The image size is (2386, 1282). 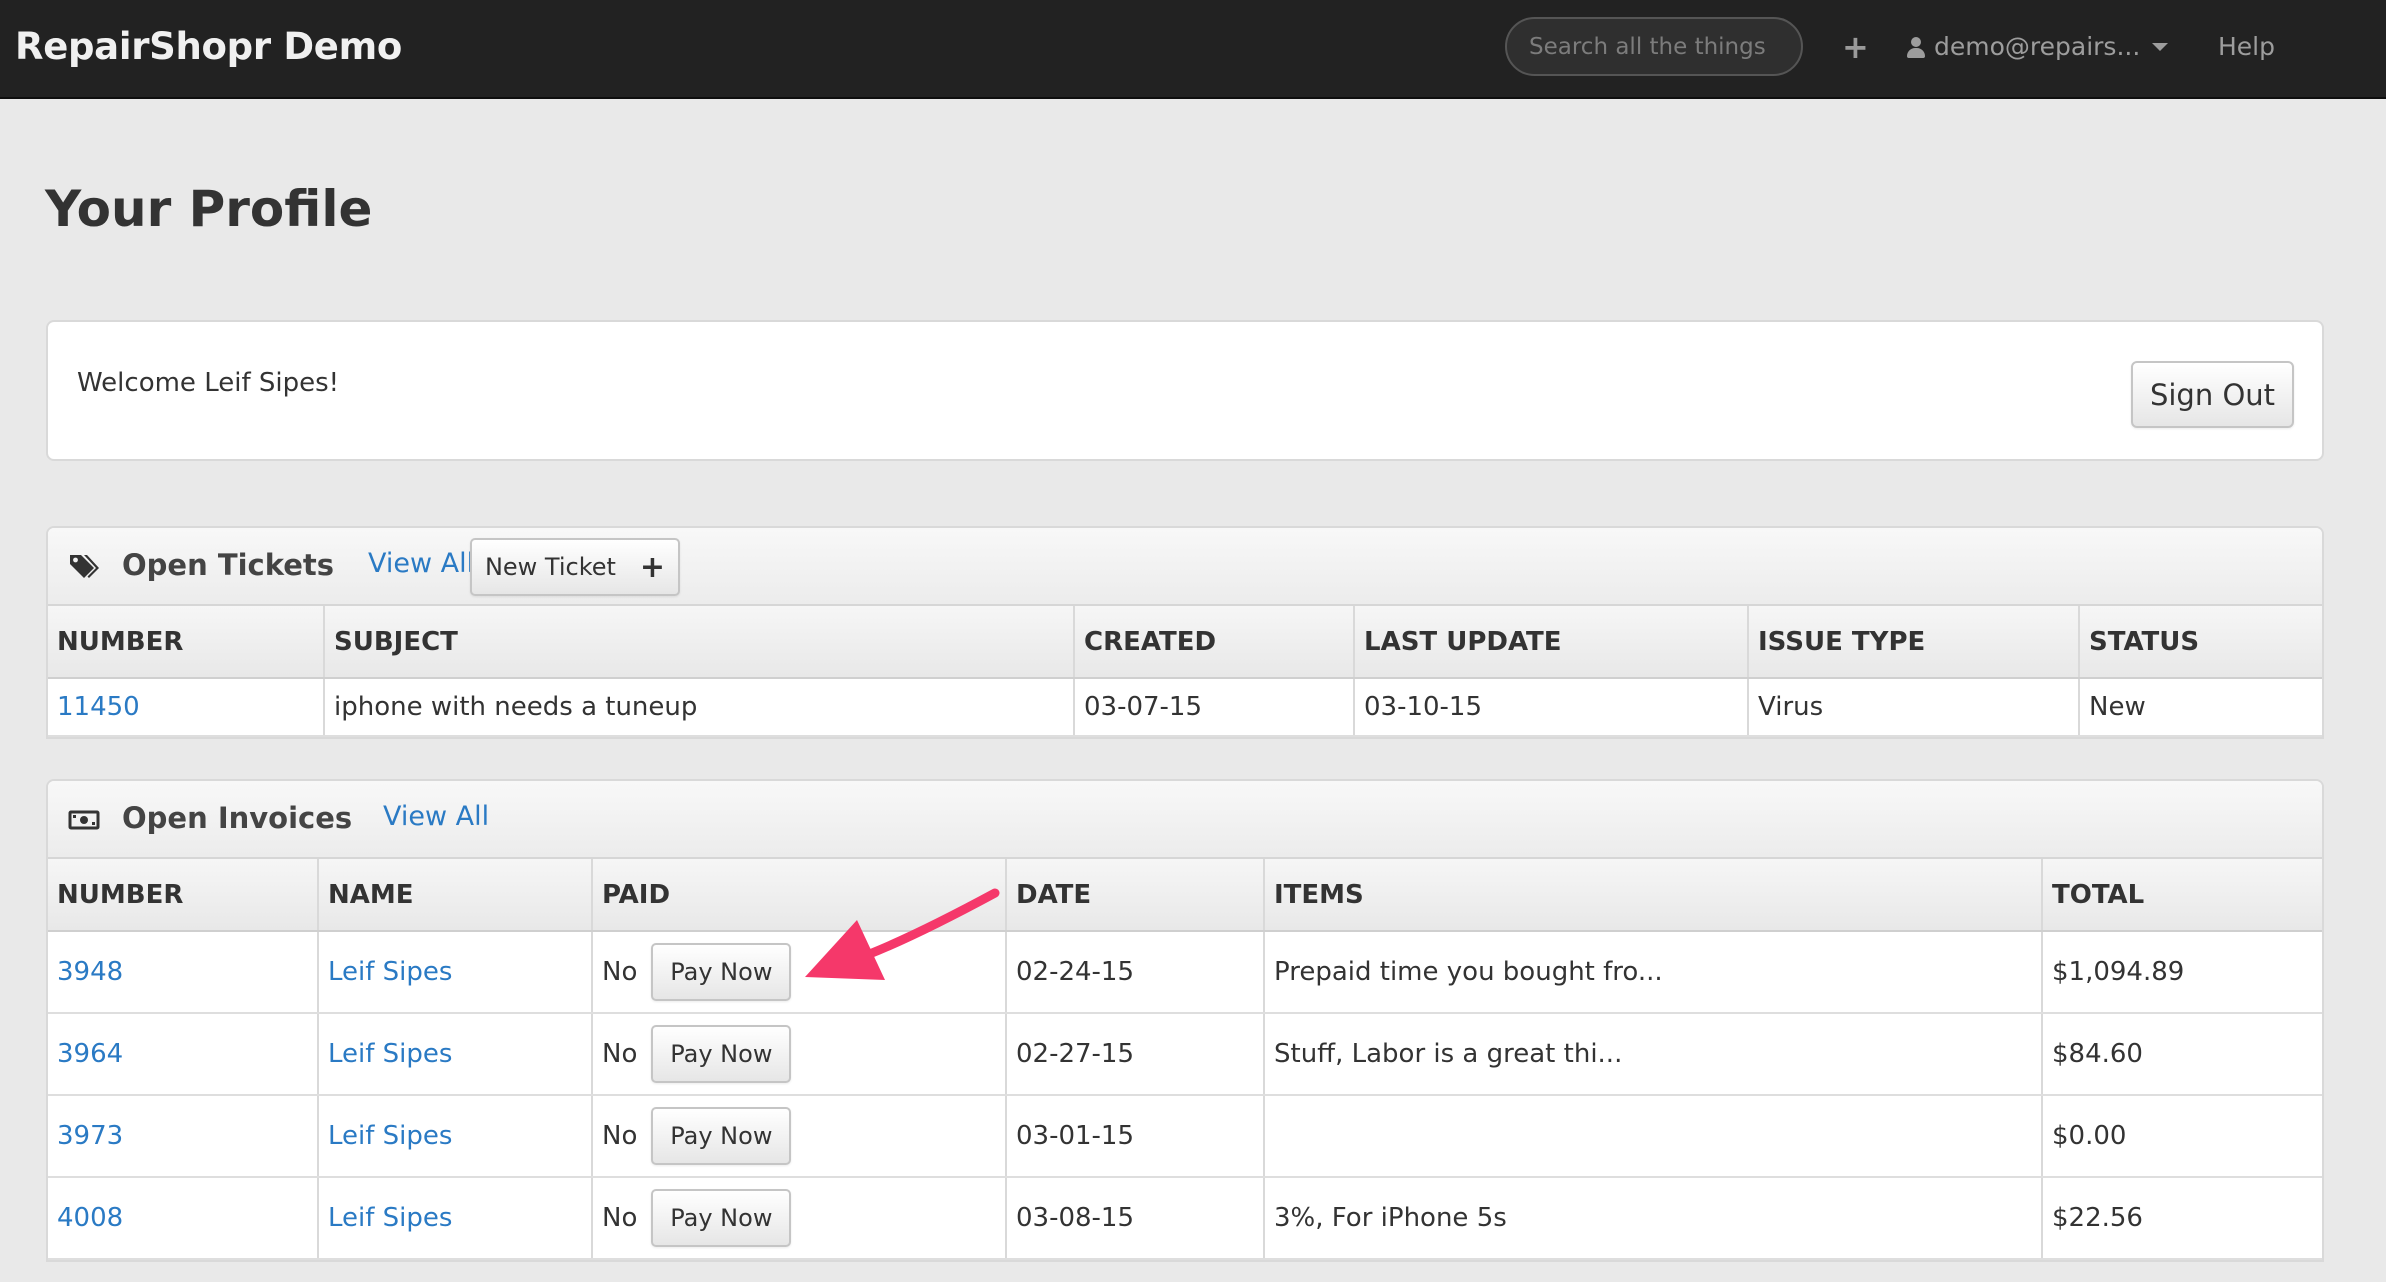 I want to click on search-input, so click(x=1654, y=46).